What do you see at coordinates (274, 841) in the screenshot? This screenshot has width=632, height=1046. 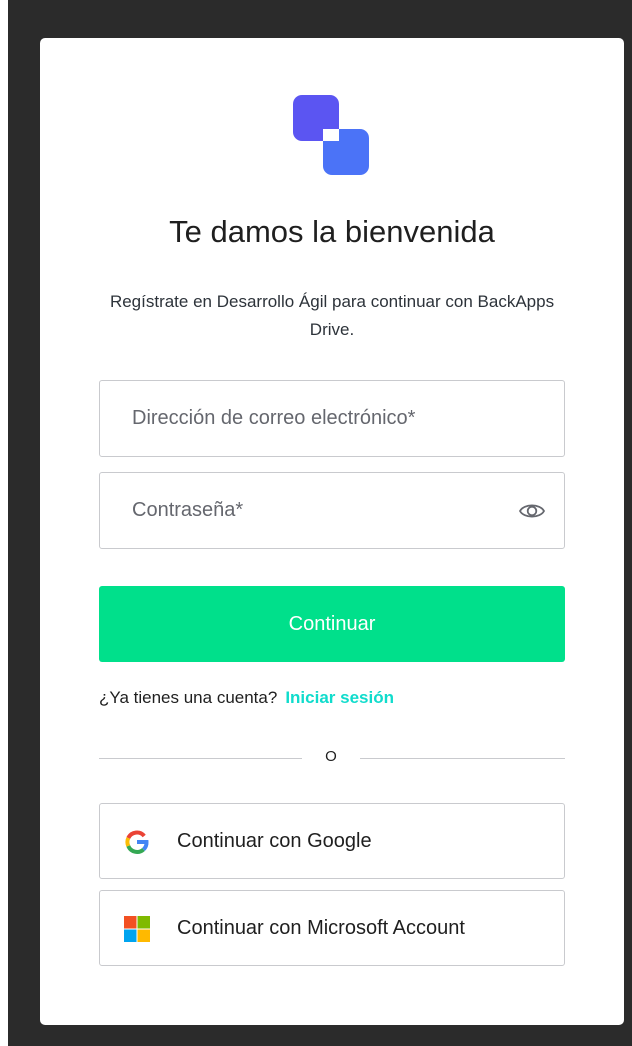 I see `google-button-label: Continuar con Google` at bounding box center [274, 841].